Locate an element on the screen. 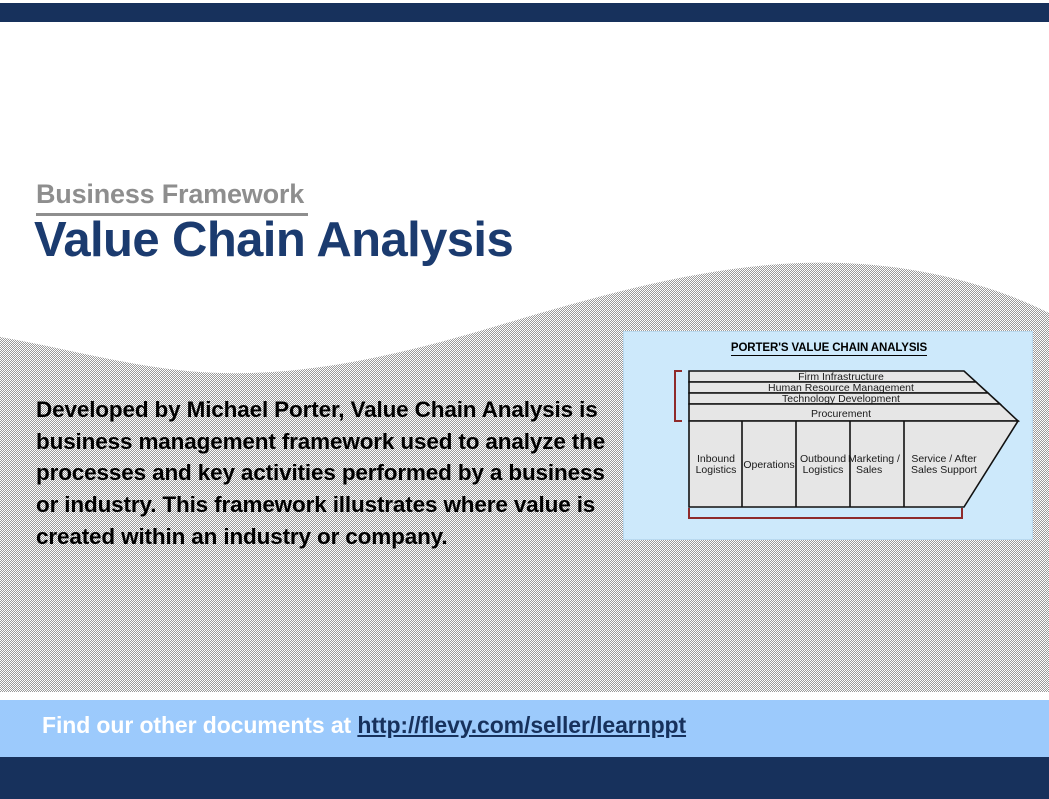  support-row-label-3: Procurement is located at coordinates (841, 414).